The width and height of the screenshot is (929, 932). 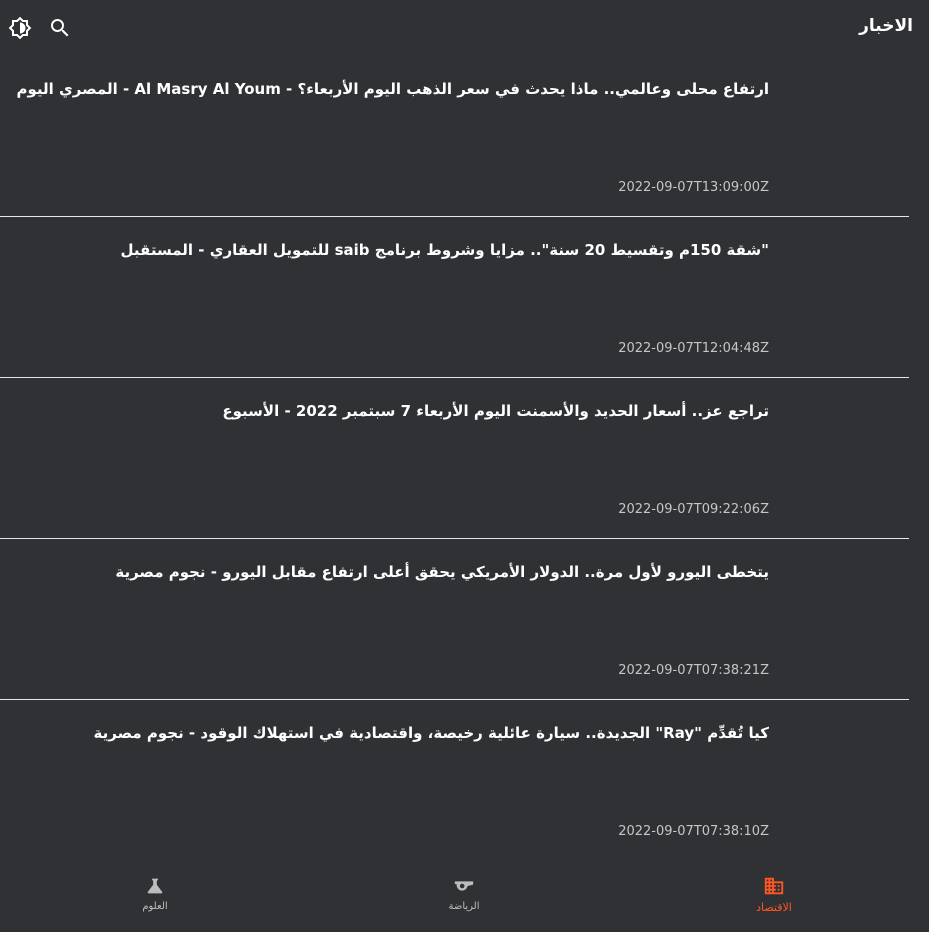 I want to click on nav-item-economy: الاقتصاد, so click(x=774, y=894).